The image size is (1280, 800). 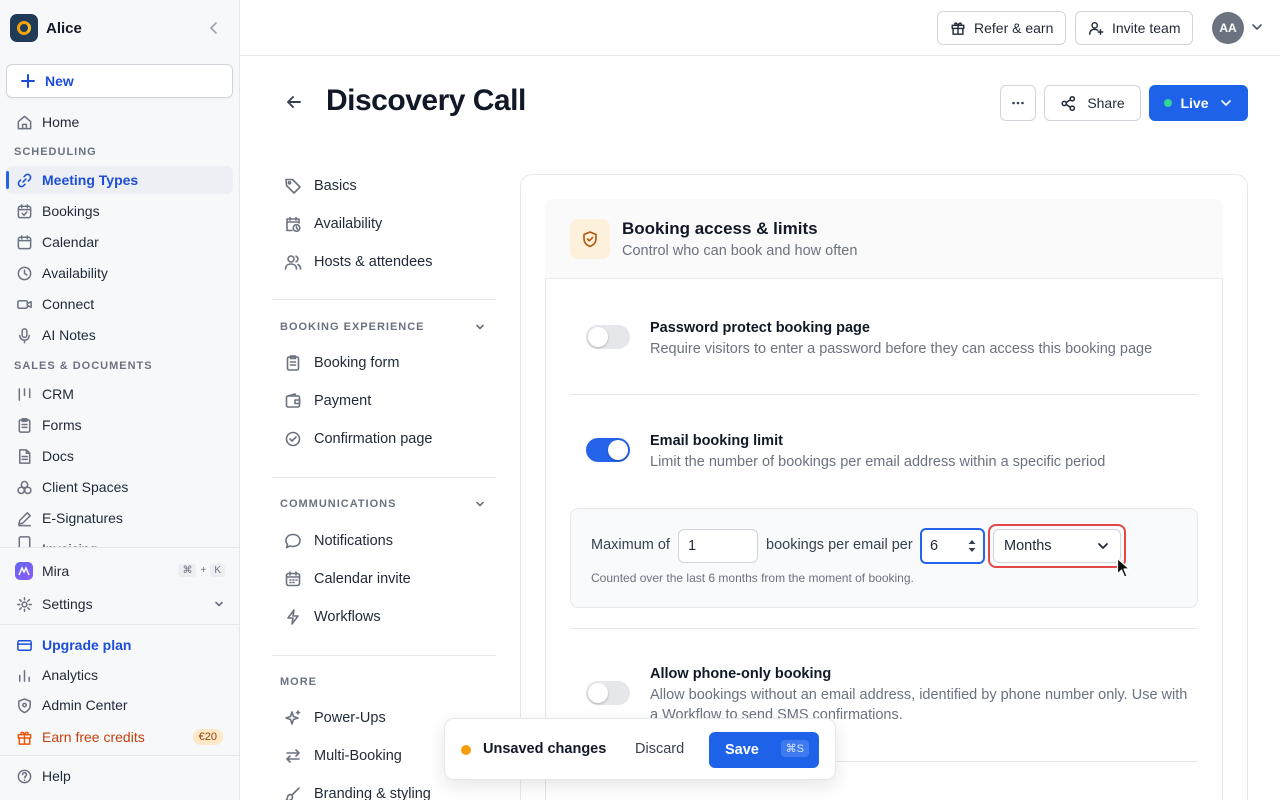 What do you see at coordinates (207, 737) in the screenshot?
I see `credits-badge: €20` at bounding box center [207, 737].